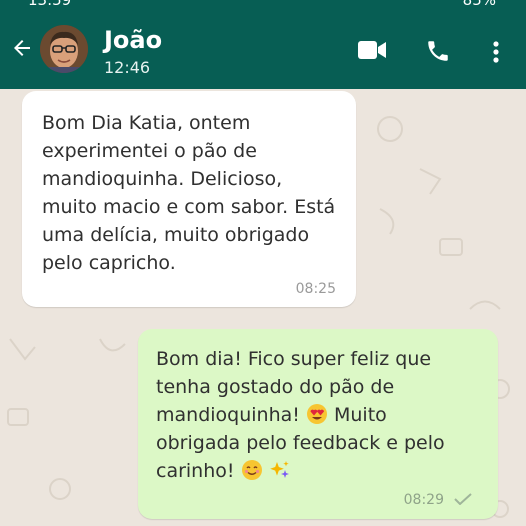 The width and height of the screenshot is (526, 526). What do you see at coordinates (316, 414) in the screenshot?
I see `heart-eyes-emoji` at bounding box center [316, 414].